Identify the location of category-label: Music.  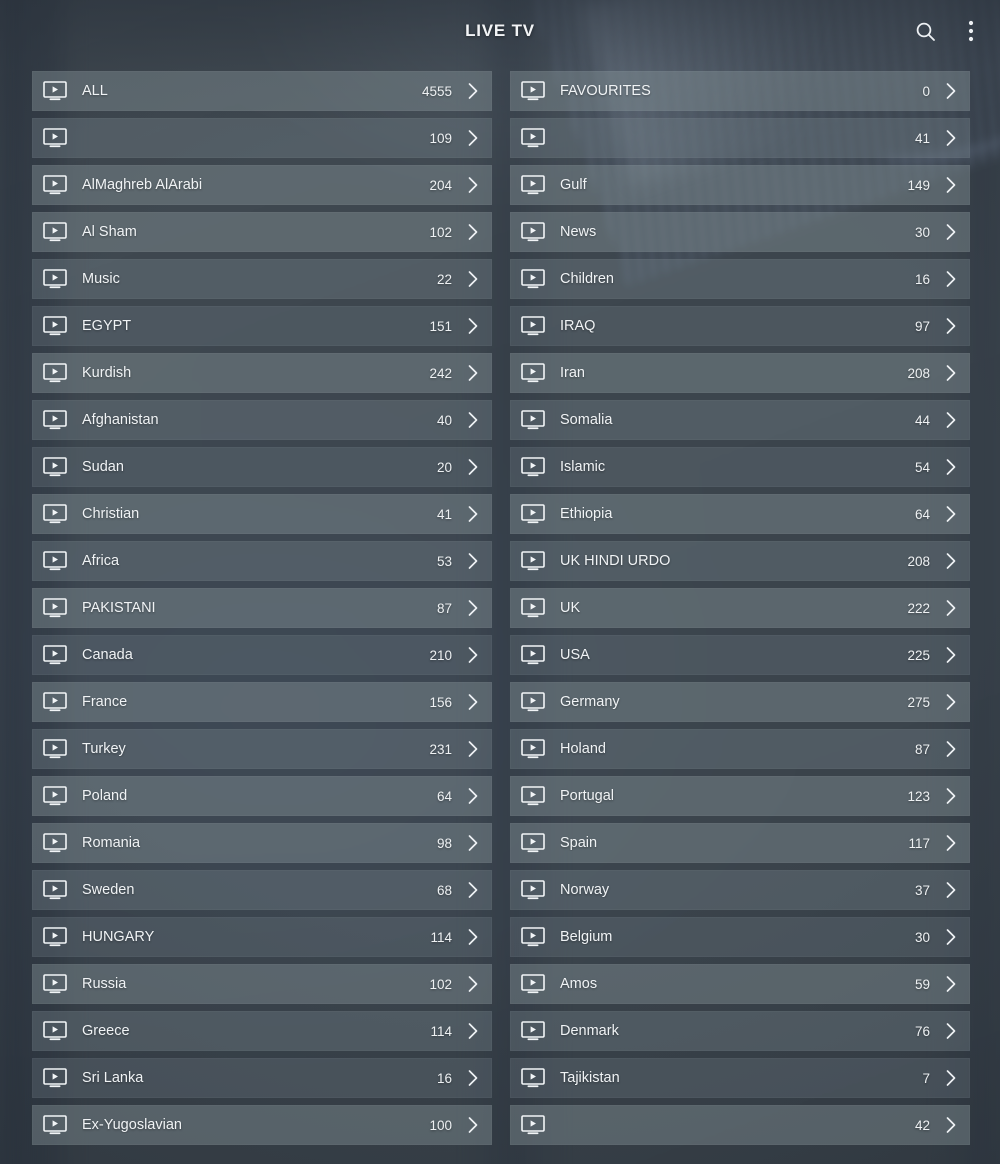
(101, 279).